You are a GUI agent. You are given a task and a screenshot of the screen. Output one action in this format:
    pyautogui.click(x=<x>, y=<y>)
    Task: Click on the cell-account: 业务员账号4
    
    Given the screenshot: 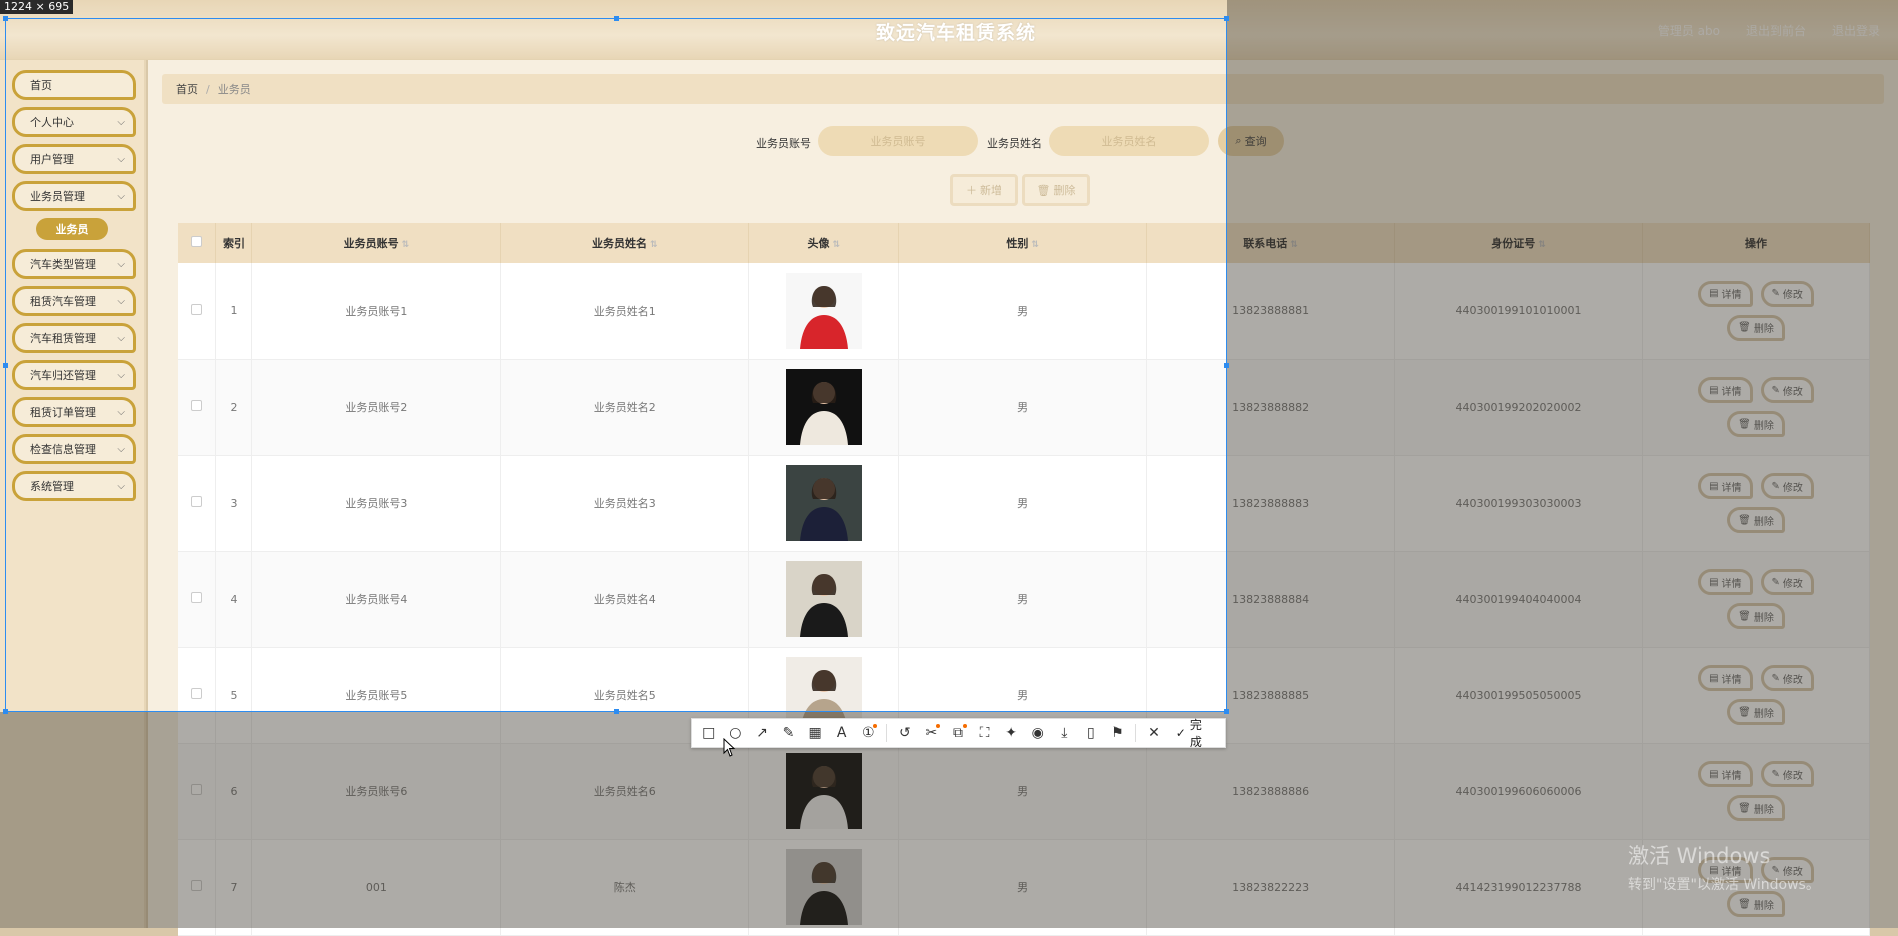 What is the action you would take?
    pyautogui.click(x=376, y=599)
    